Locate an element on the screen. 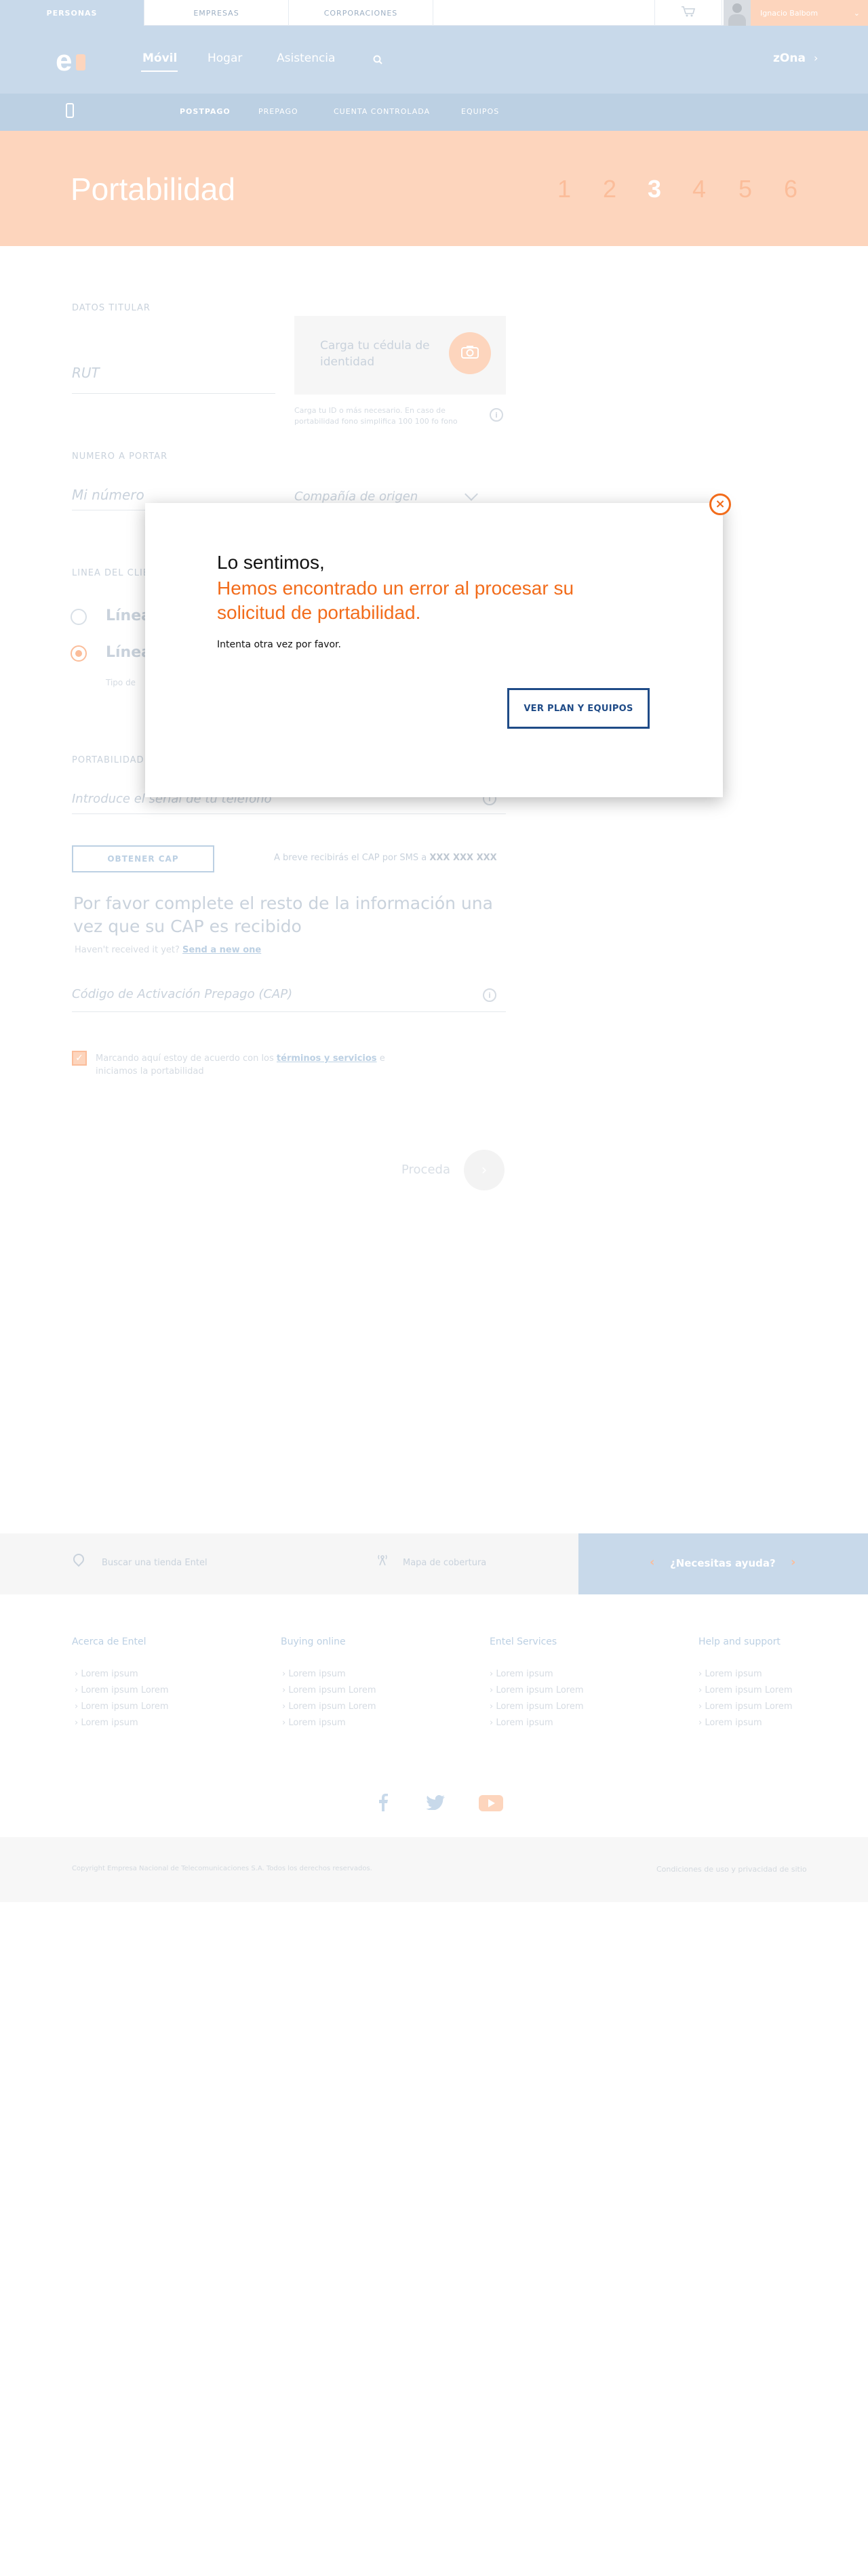 The image size is (868, 2576). close-button: × is located at coordinates (720, 504).